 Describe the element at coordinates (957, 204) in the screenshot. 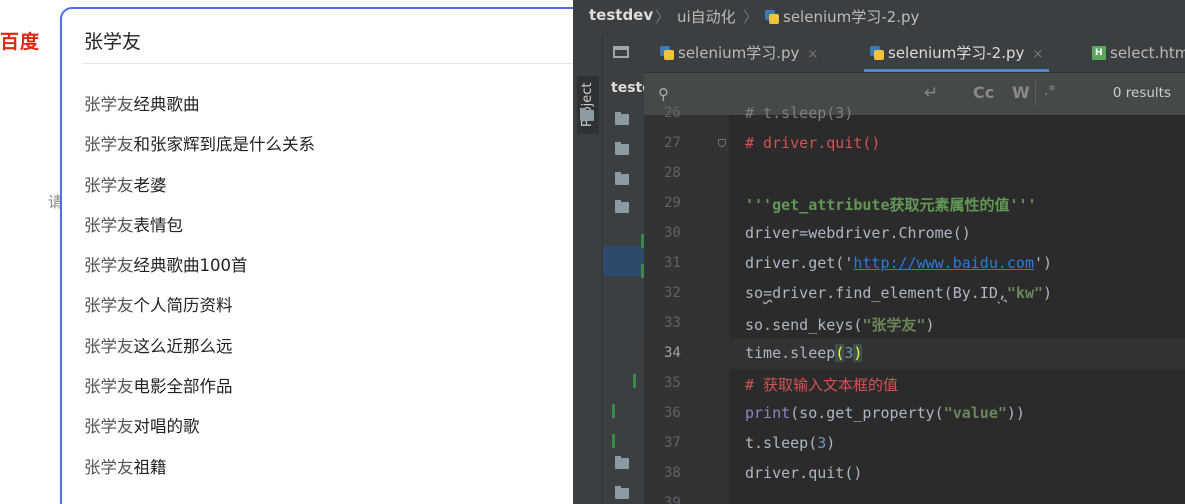

I see `code-line: '''get_attribute获取元素属性的值'''` at that location.